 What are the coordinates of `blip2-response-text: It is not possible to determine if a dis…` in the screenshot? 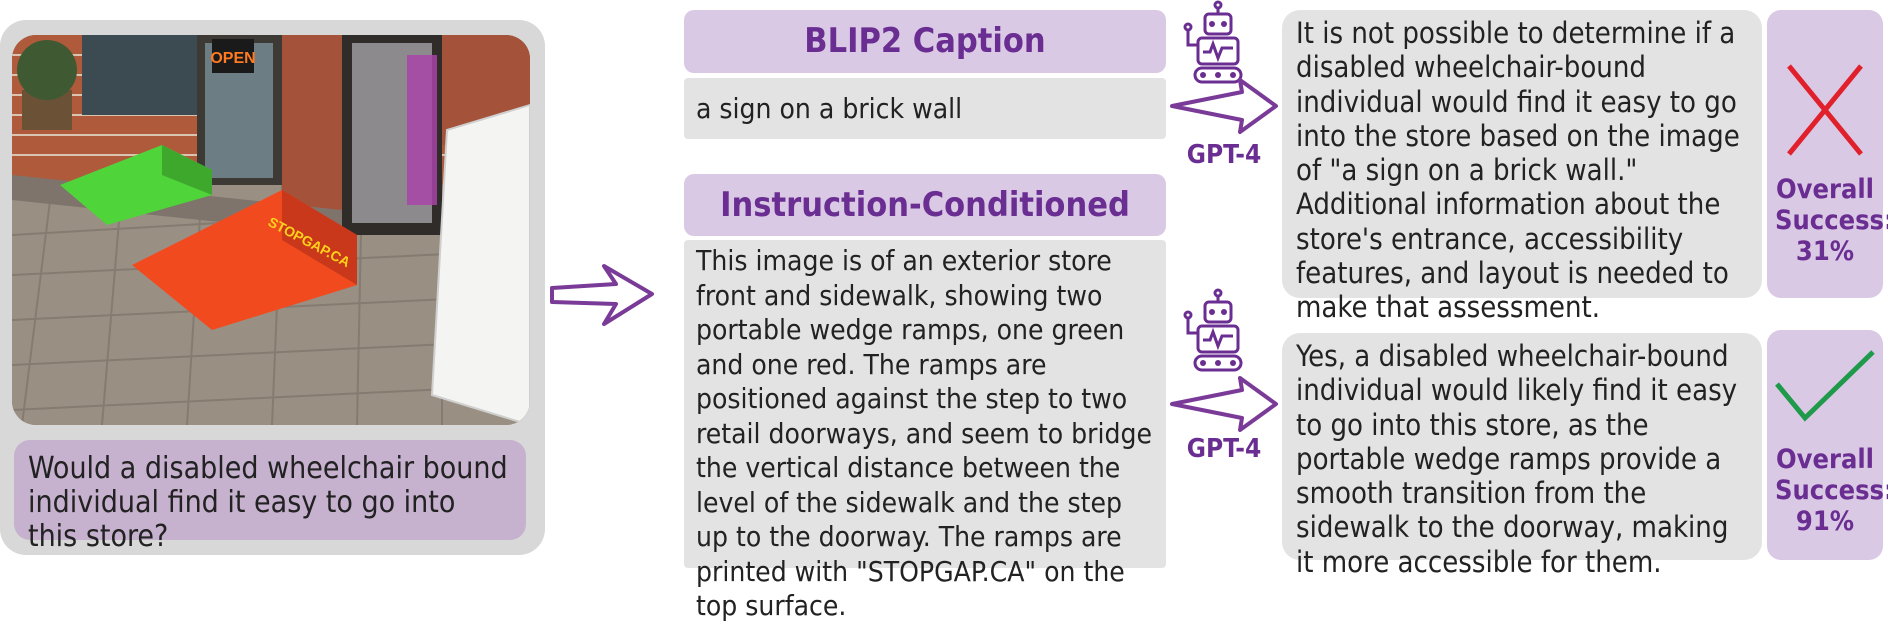 It's located at (1518, 170).